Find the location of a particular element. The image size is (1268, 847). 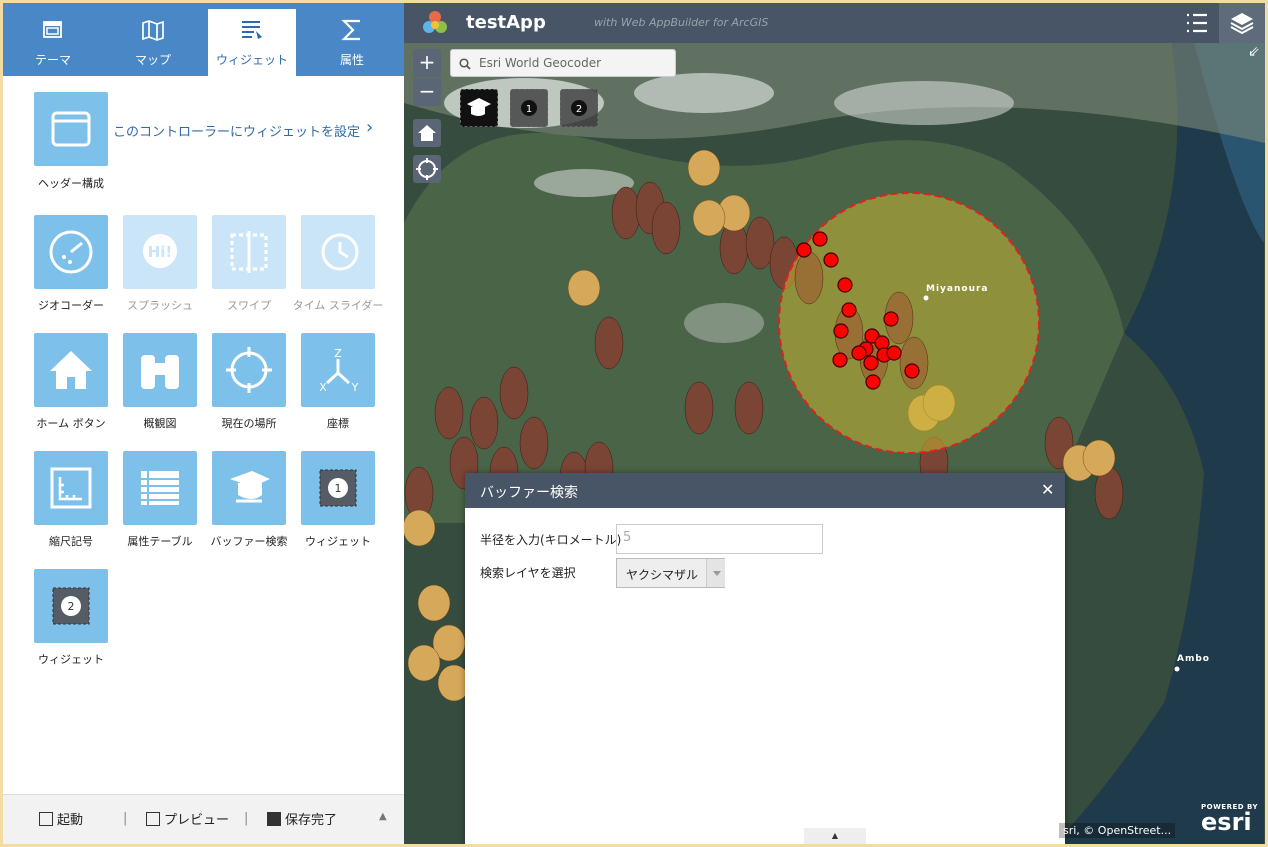

widget-tile-buffer-search is located at coordinates (249, 488).